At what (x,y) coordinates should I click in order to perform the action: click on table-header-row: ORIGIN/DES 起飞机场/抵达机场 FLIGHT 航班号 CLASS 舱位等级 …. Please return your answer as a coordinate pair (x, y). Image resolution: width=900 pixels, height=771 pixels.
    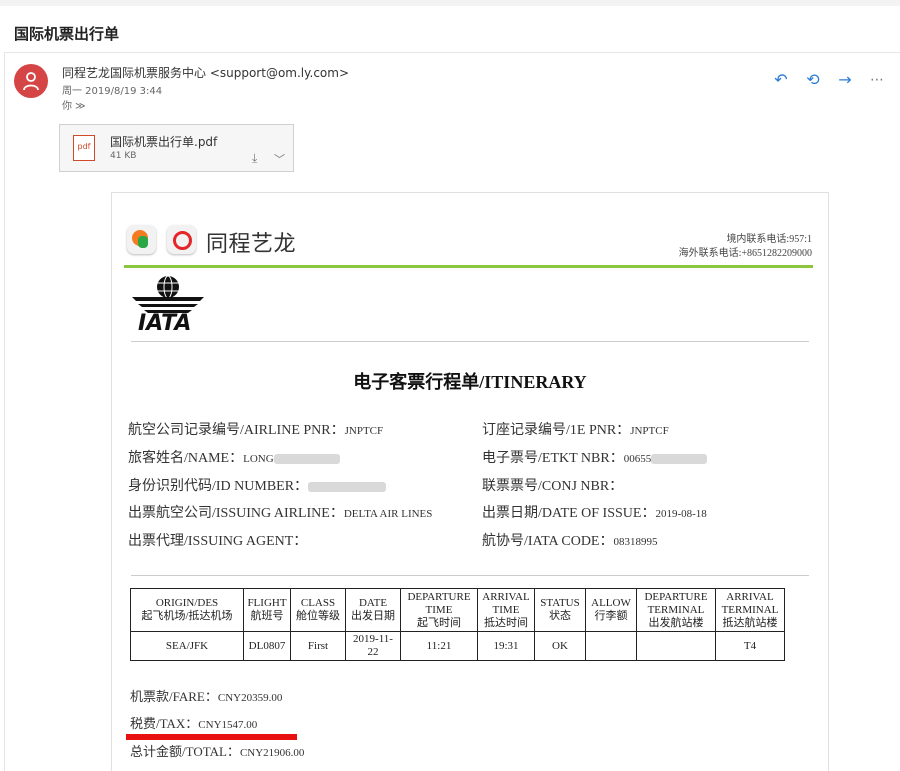
    Looking at the image, I should click on (457, 610).